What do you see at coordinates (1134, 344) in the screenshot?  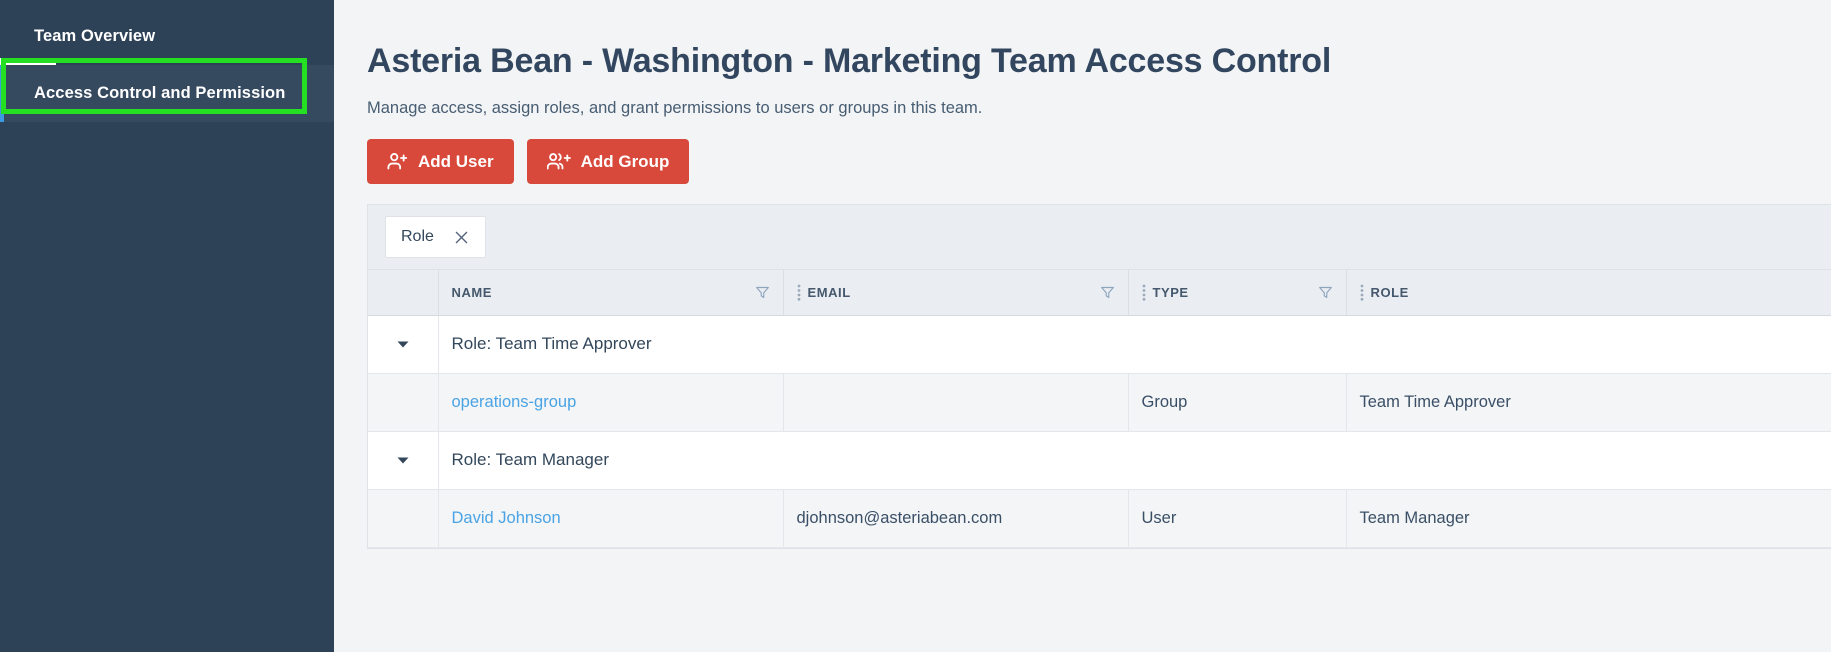 I see `group-row-label: Role: Team Time Approver` at bounding box center [1134, 344].